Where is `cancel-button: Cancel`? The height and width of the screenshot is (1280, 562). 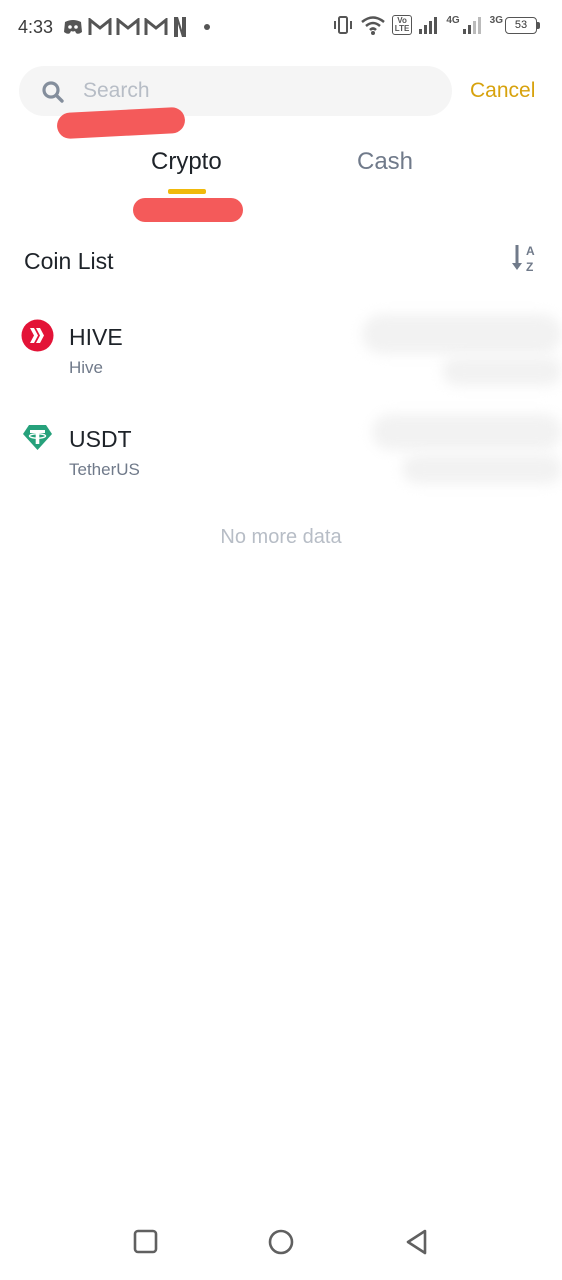
cancel-button: Cancel is located at coordinates (502, 91).